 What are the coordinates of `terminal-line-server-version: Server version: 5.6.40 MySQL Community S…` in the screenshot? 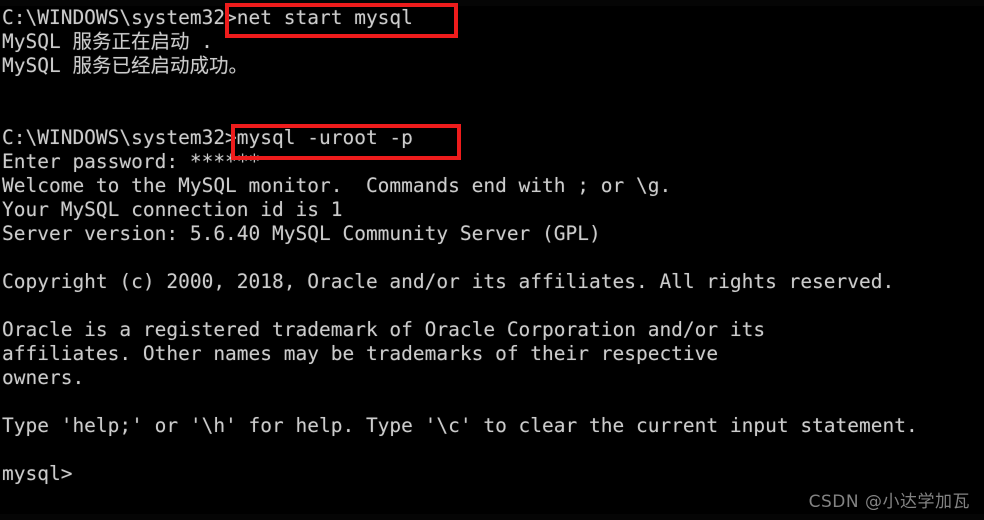 It's located at (301, 233).